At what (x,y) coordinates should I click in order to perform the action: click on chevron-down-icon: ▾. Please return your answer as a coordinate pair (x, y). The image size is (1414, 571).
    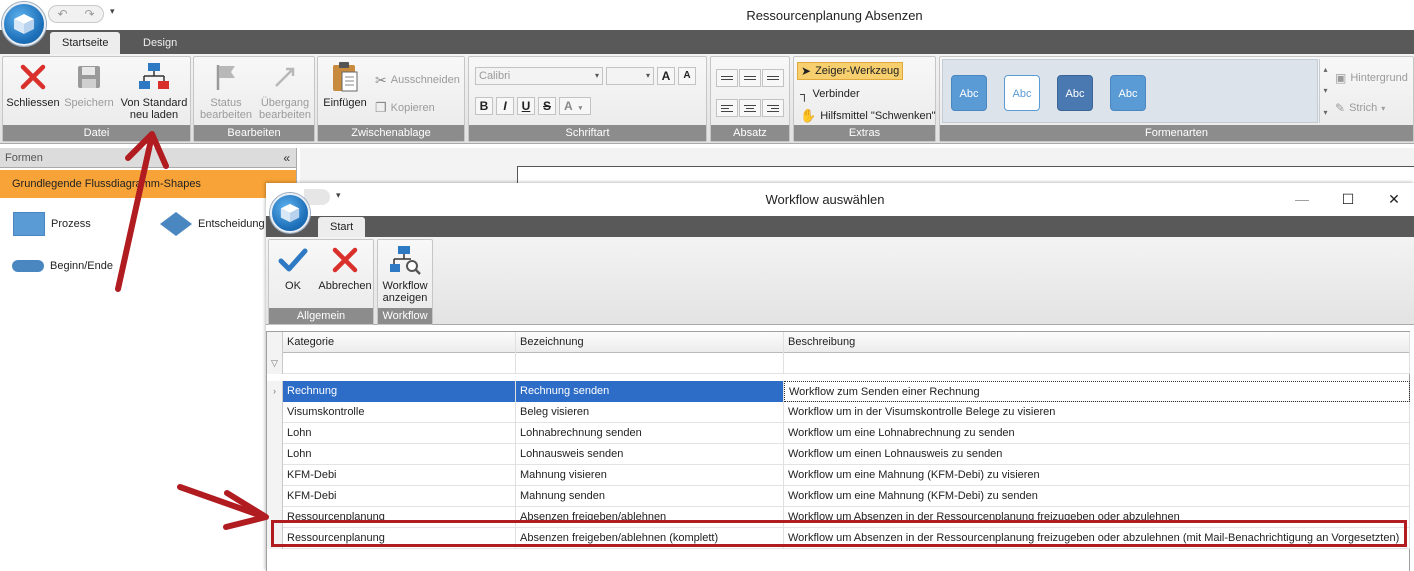
    Looking at the image, I should click on (1325, 90).